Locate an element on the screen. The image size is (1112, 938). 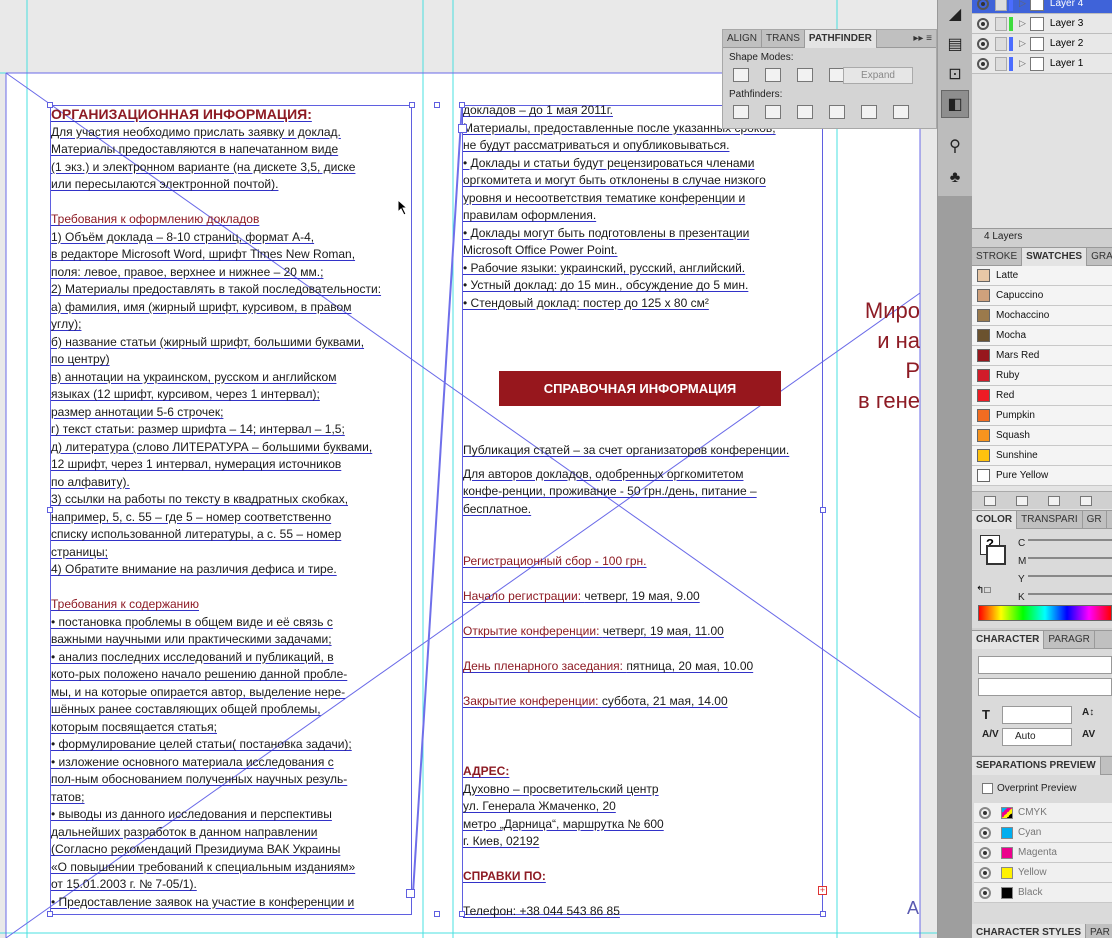
merge-icon is located at coordinates (805, 112).